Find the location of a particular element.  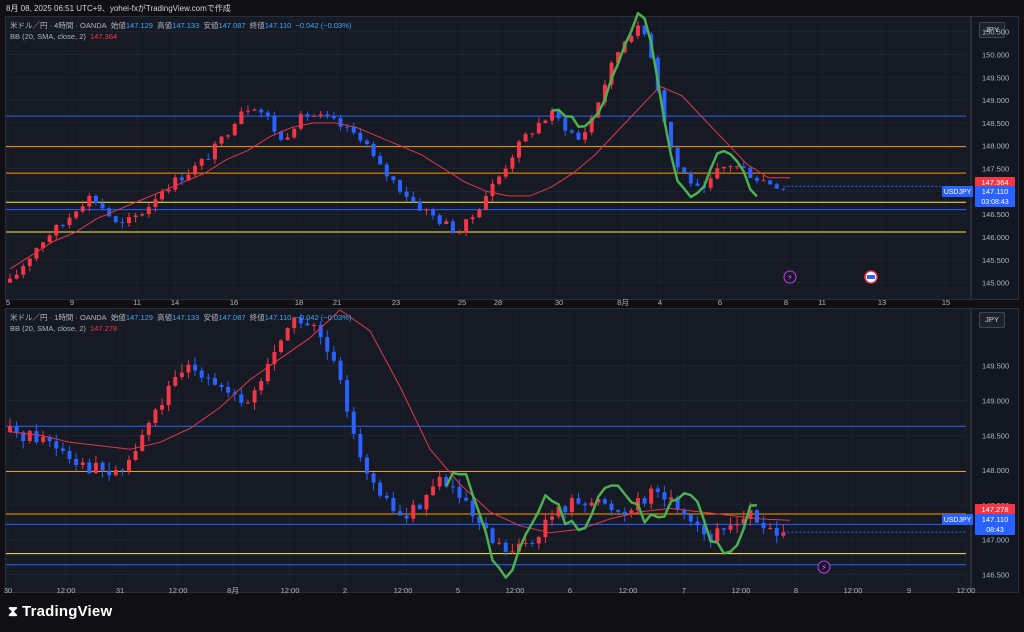

price-tick-label: 146.500 is located at coordinates (995, 214).